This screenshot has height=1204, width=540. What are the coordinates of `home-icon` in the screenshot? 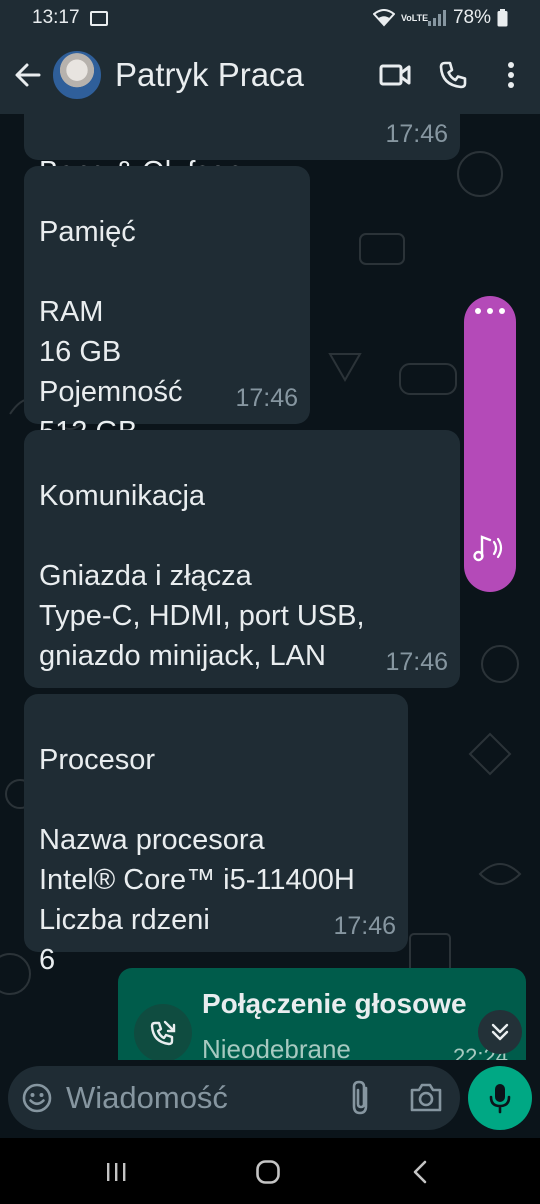 It's located at (268, 1172).